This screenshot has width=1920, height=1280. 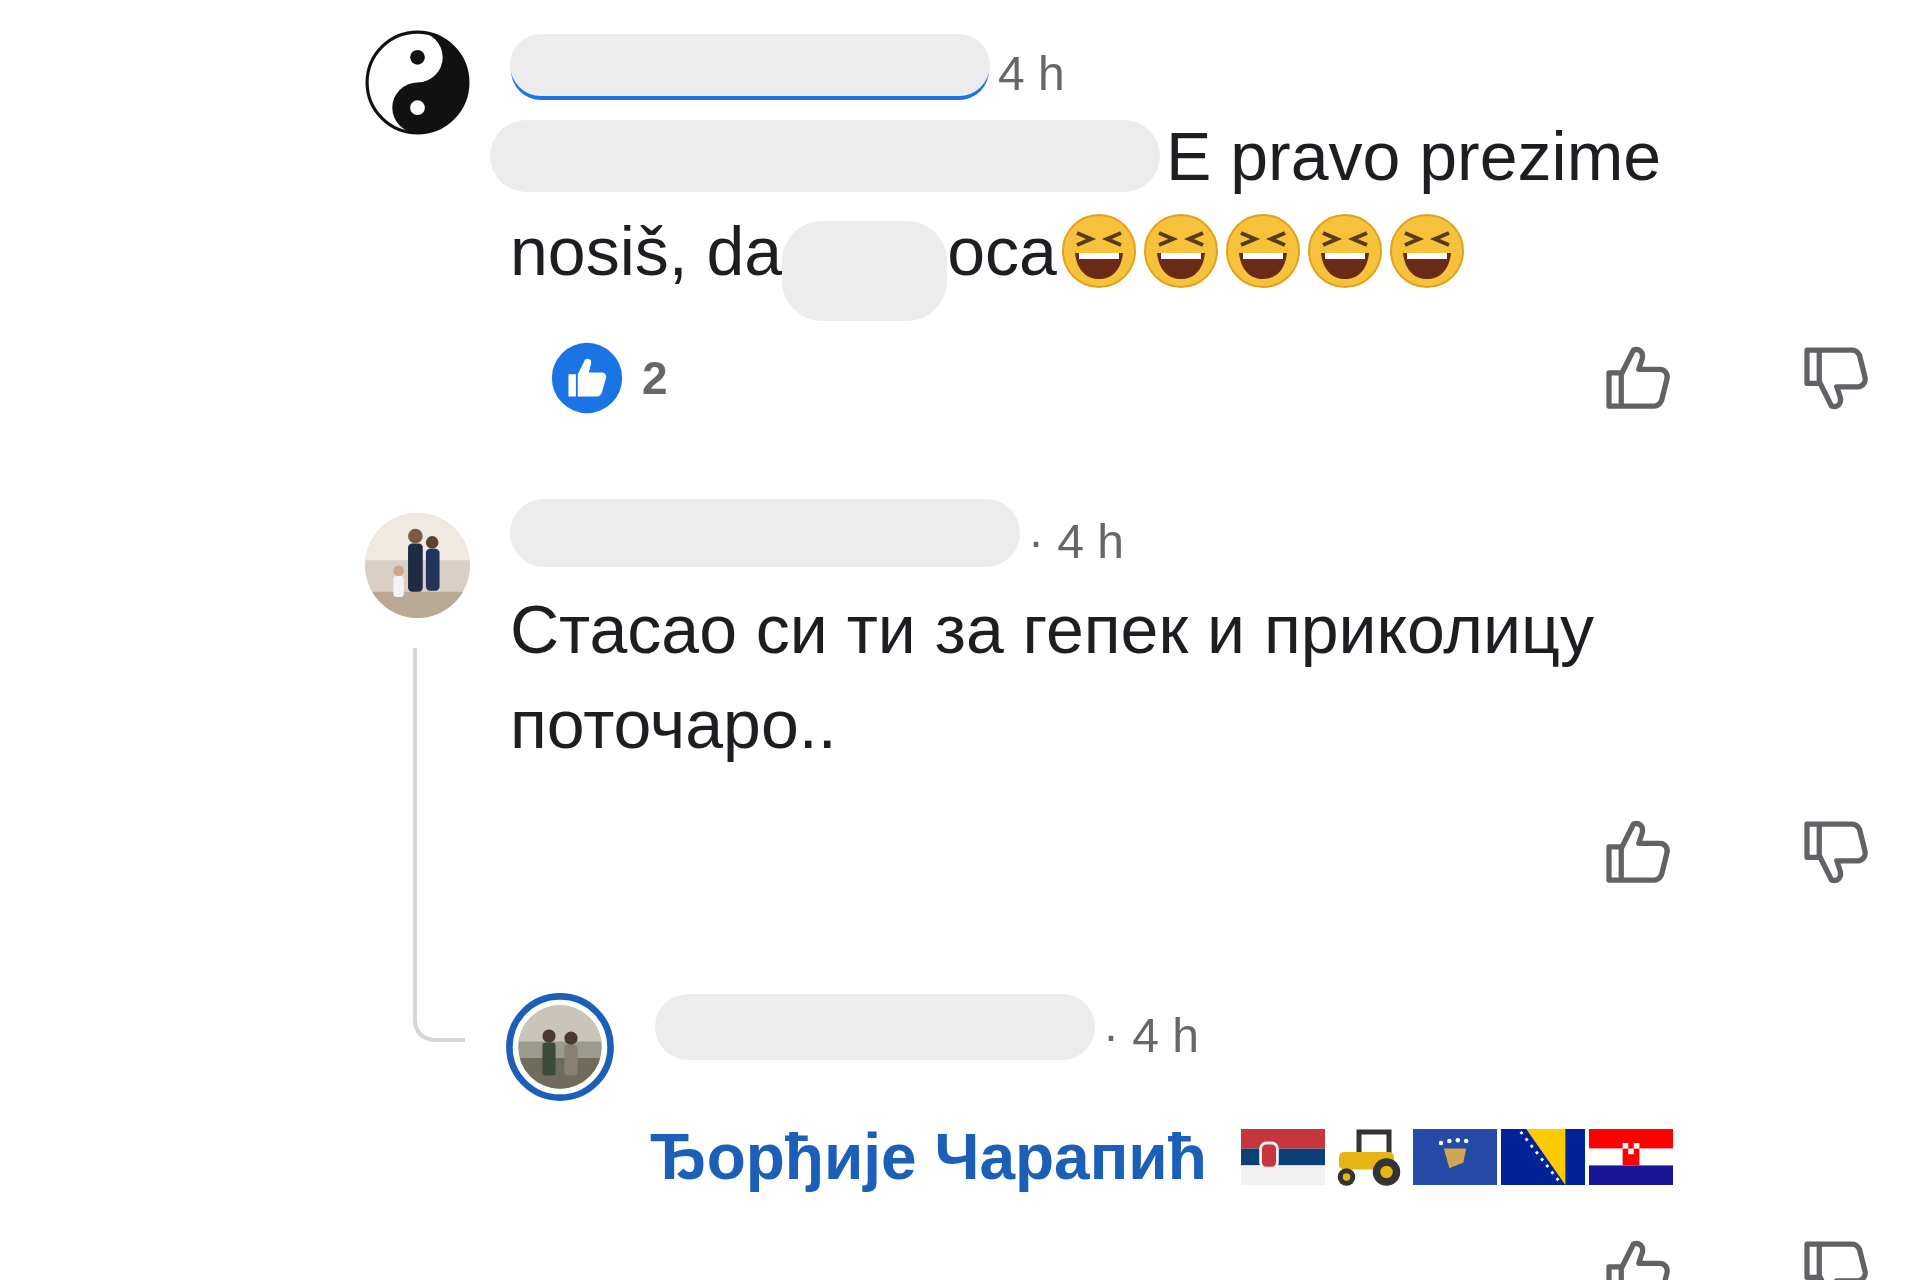 I want to click on comment-text: Стасао си ти за гепек и приколицу поточаро.., so click(x=1052, y=677).